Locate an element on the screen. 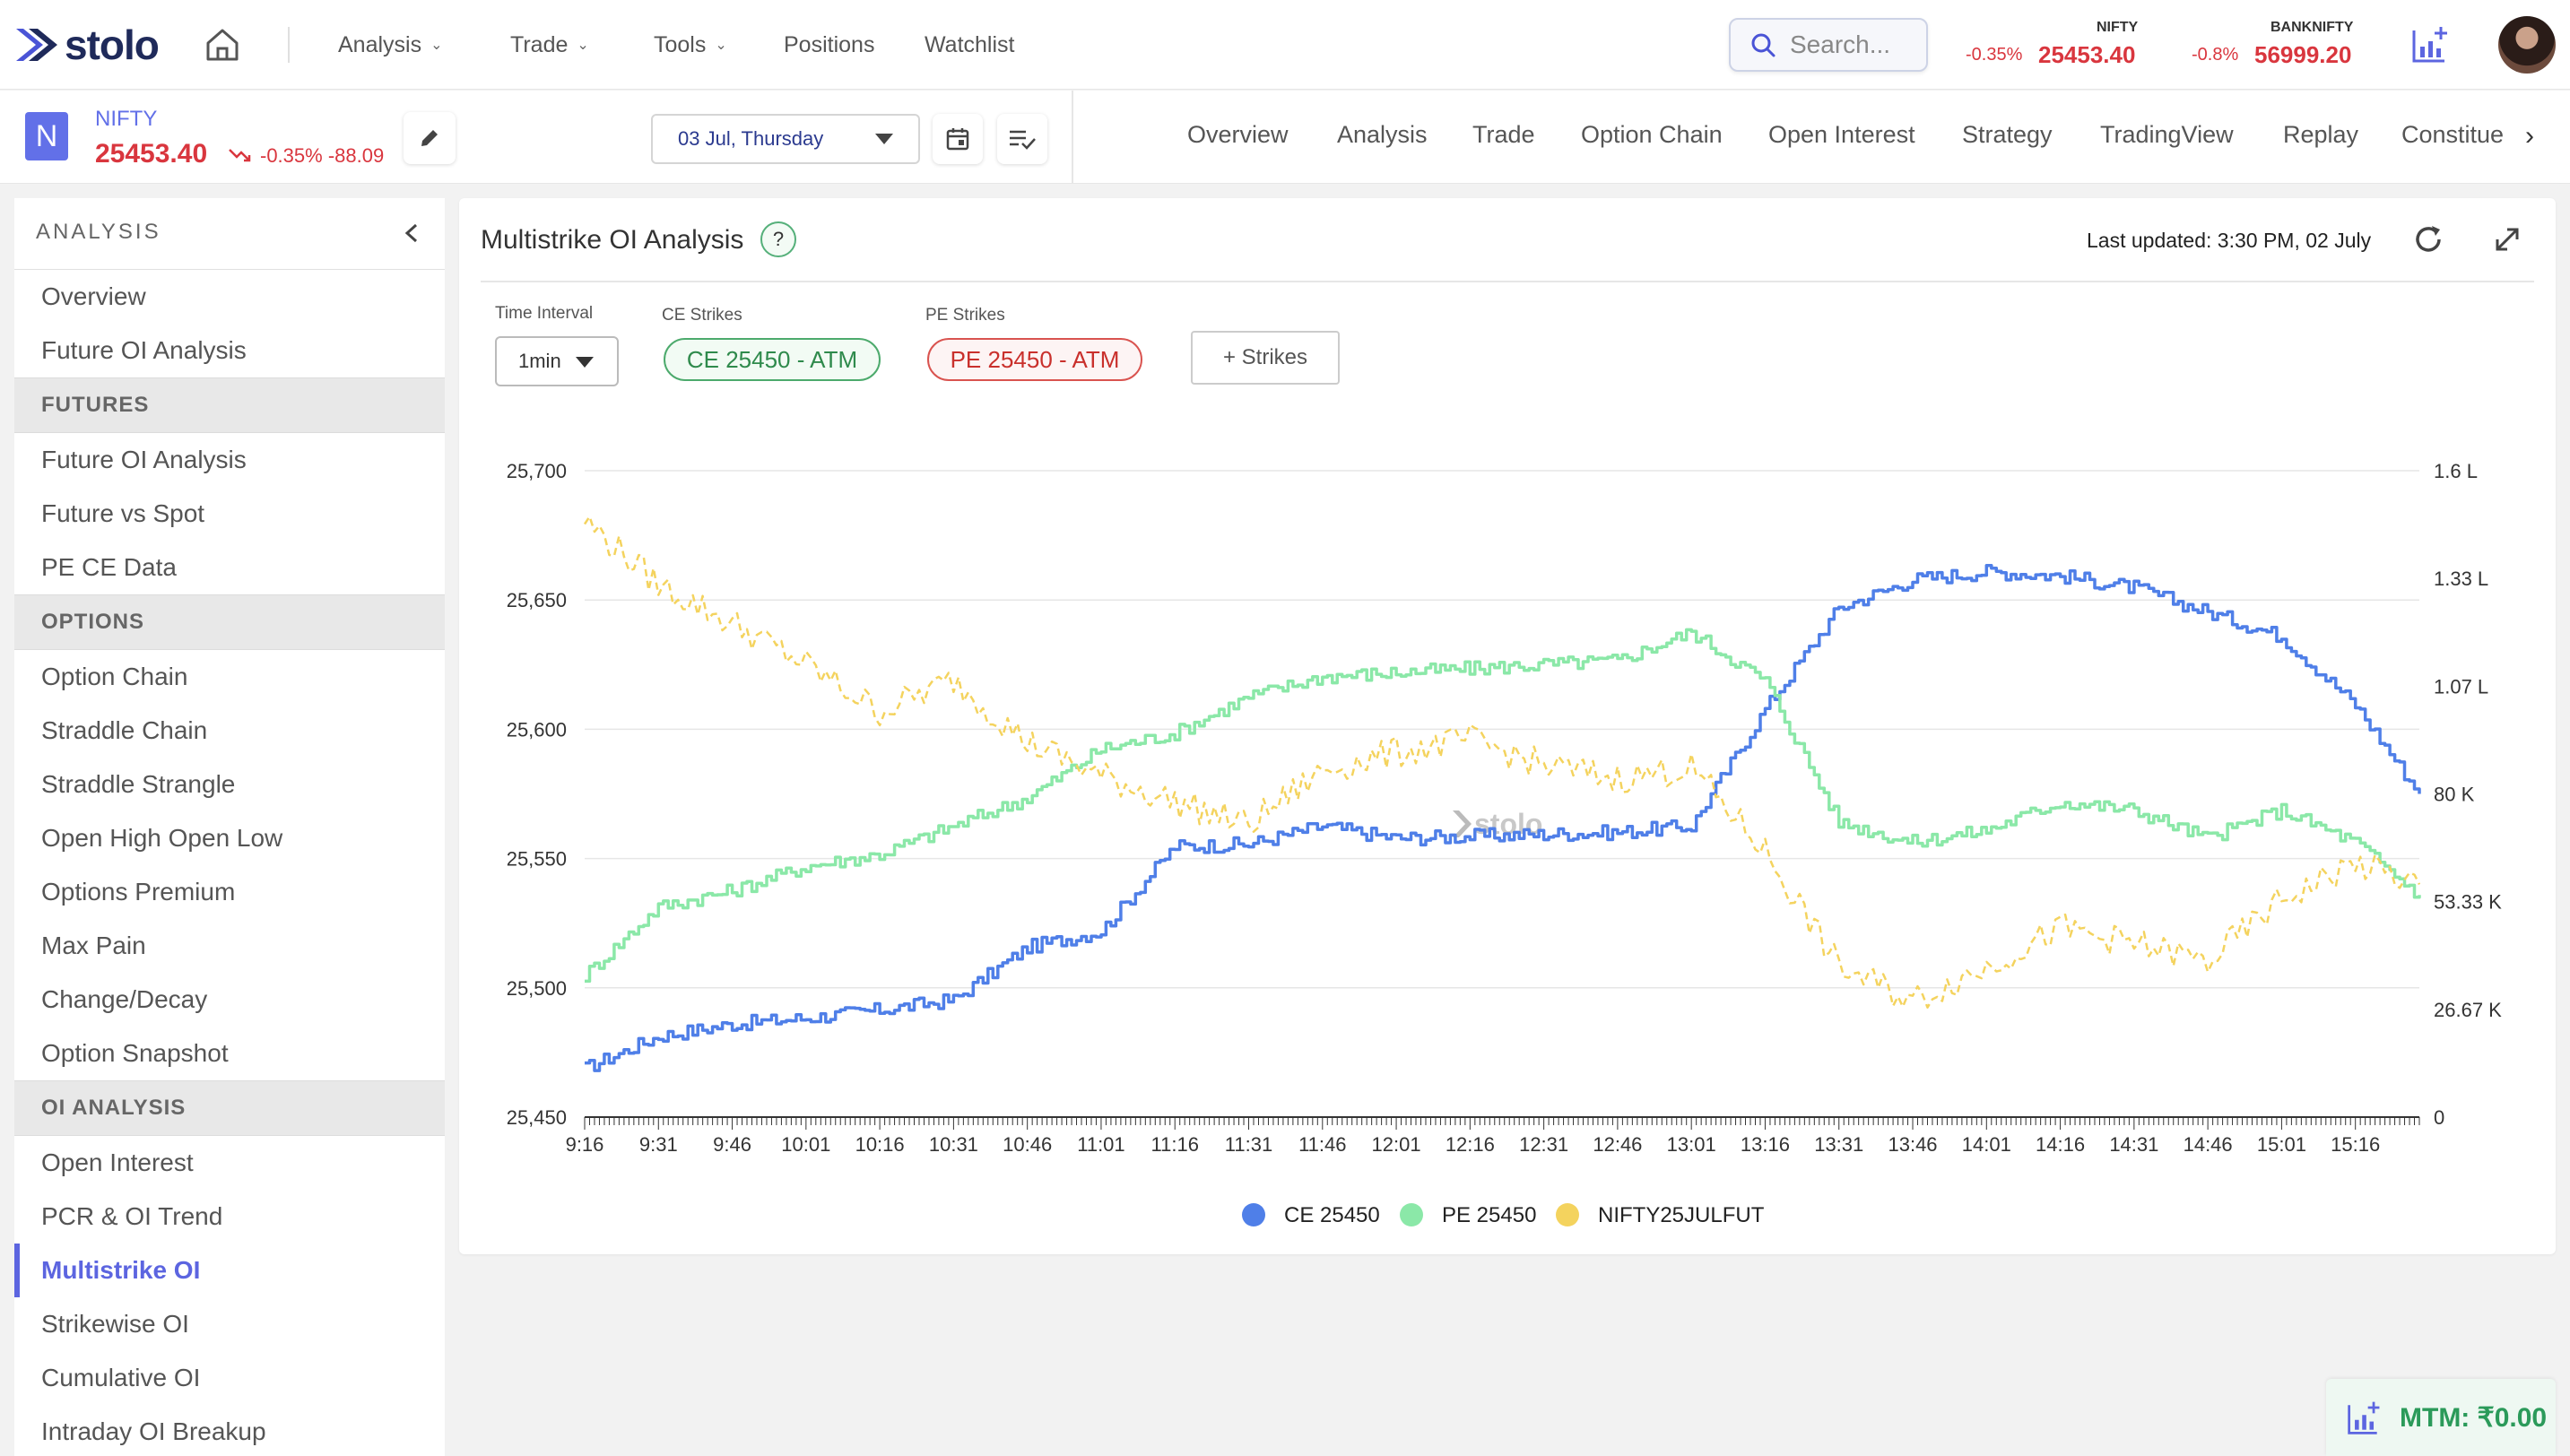 The image size is (2570, 1456). stolo-logo: stolo is located at coordinates (88, 45).